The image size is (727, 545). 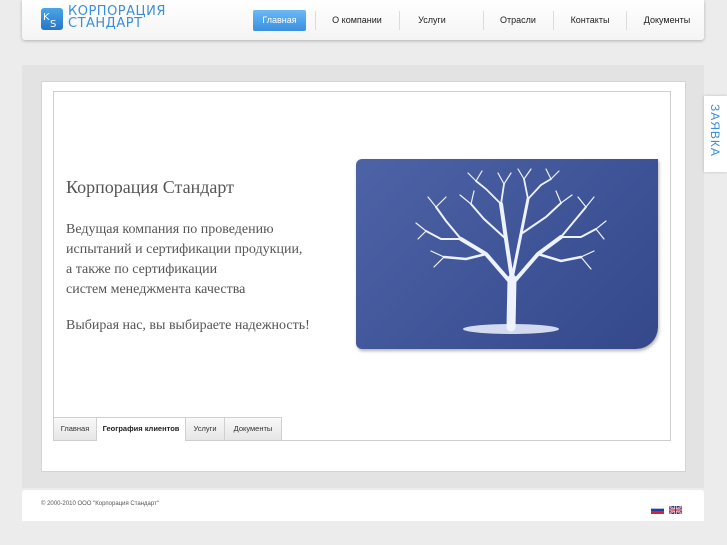 What do you see at coordinates (156, 289) in the screenshot?
I see `slide-desc-line: систем менеджмента качества` at bounding box center [156, 289].